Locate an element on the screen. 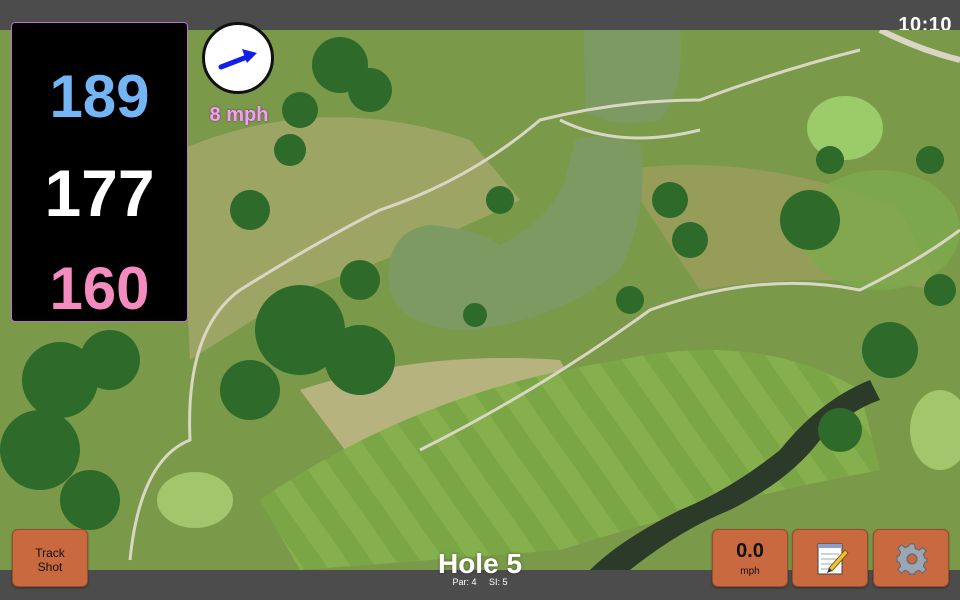  track-shot-button: Track Shot is located at coordinates (50, 558).